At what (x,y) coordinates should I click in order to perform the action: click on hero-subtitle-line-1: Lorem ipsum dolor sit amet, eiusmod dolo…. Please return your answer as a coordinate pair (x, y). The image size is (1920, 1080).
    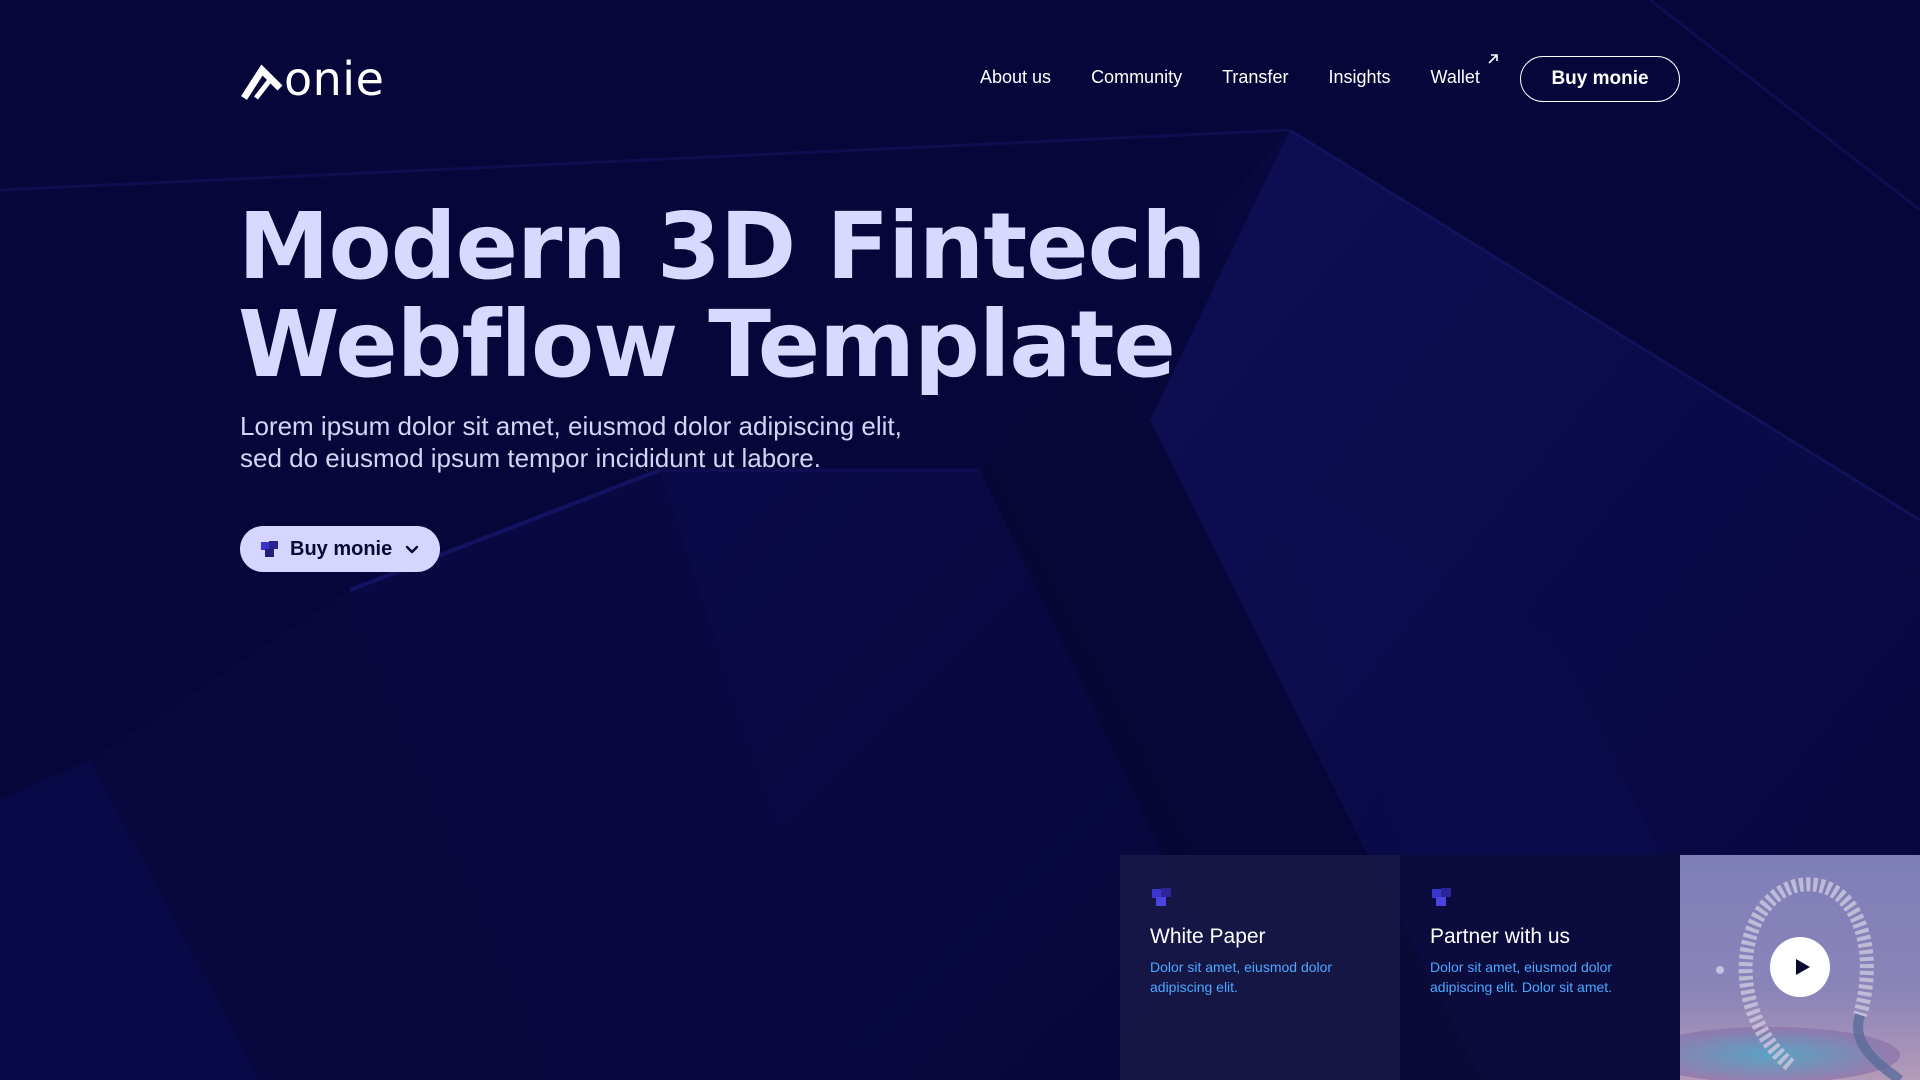
    Looking at the image, I should click on (571, 426).